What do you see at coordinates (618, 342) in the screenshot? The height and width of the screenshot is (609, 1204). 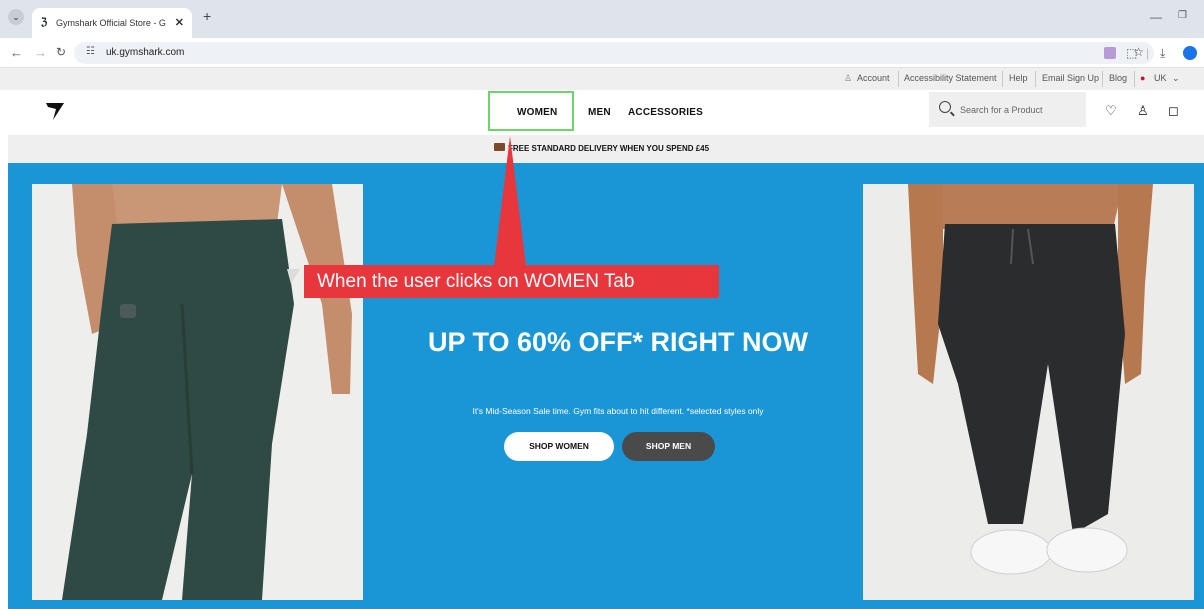 I see `hero-title: UP TO 60% OFF* RIGHT NOW` at bounding box center [618, 342].